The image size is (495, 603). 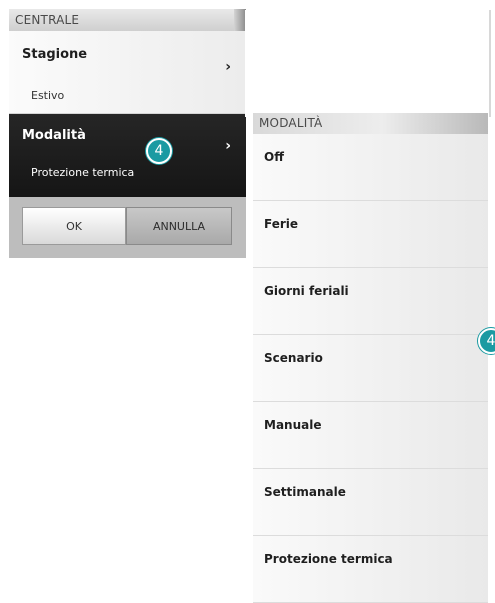 What do you see at coordinates (83, 172) in the screenshot?
I see `mode-value: Protezione termica` at bounding box center [83, 172].